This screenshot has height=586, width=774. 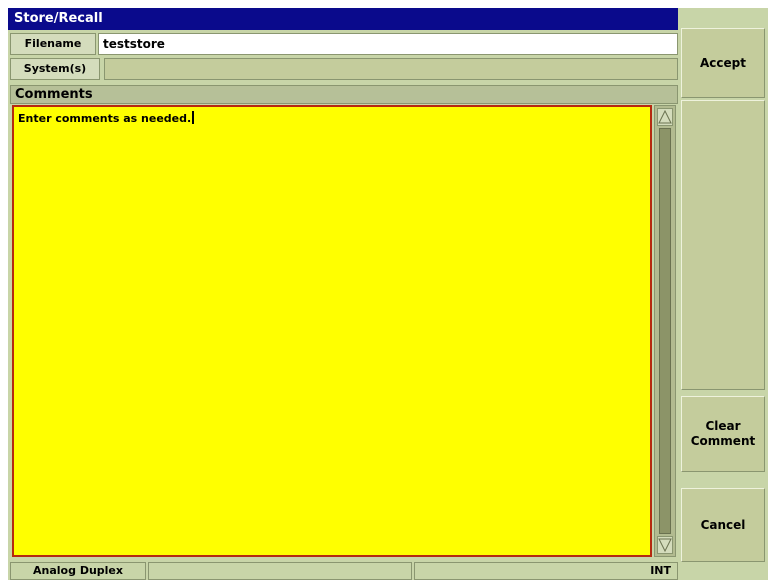 I want to click on scroll-track, so click(x=665, y=331).